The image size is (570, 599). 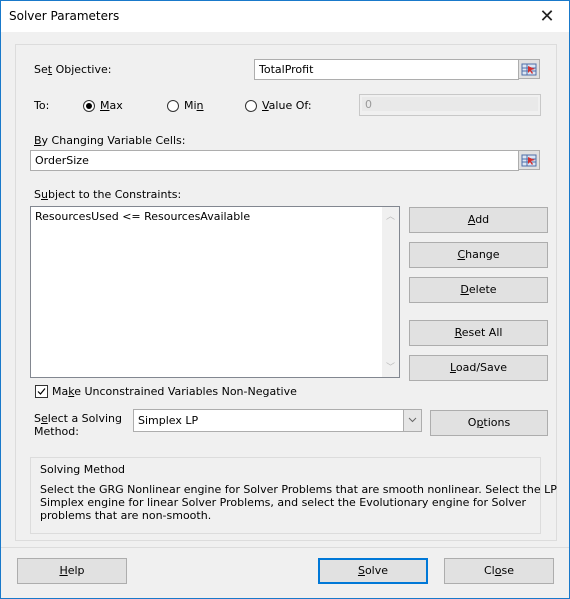 What do you see at coordinates (64, 16) in the screenshot?
I see `dialog-title: Solver Parameters` at bounding box center [64, 16].